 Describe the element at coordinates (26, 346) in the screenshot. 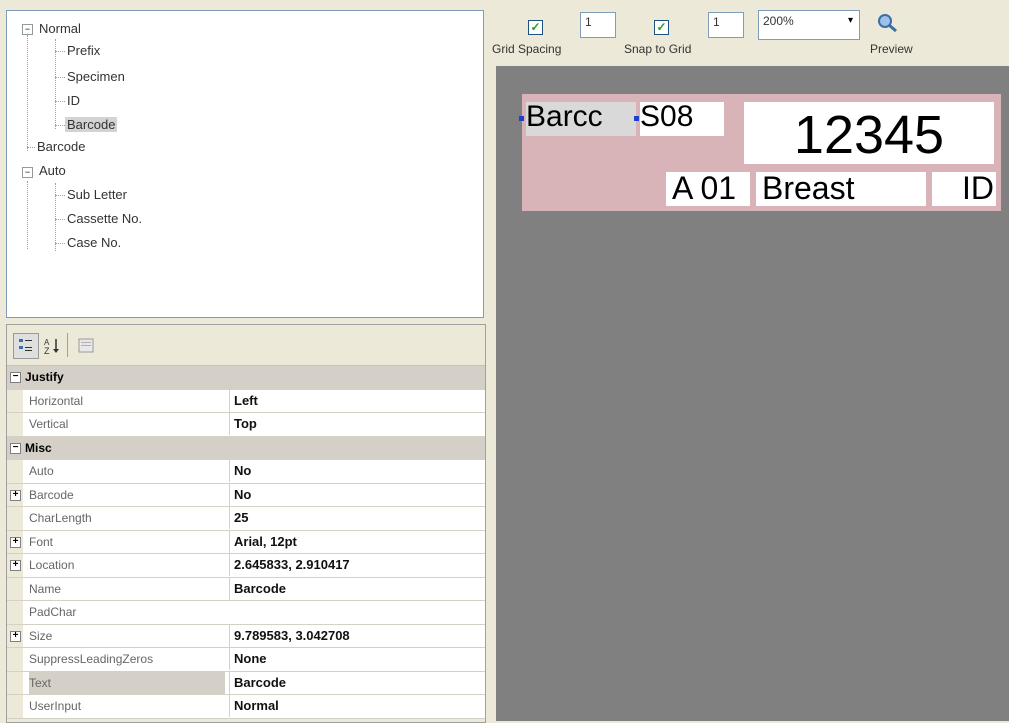

I see `categorized-icon` at that location.